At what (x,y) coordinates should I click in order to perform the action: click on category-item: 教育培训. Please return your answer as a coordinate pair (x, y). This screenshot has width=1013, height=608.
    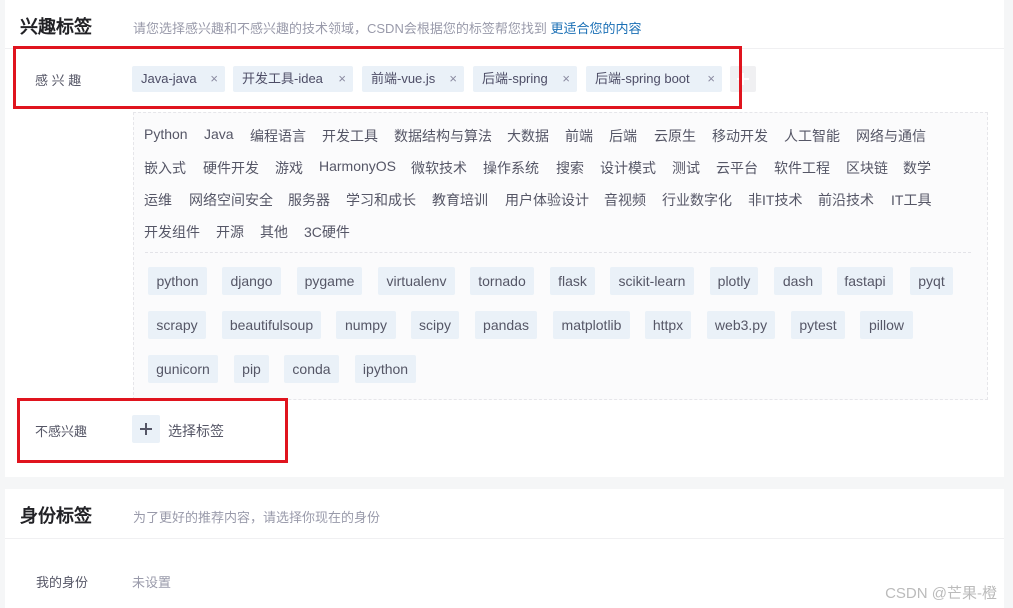
    Looking at the image, I should click on (460, 200).